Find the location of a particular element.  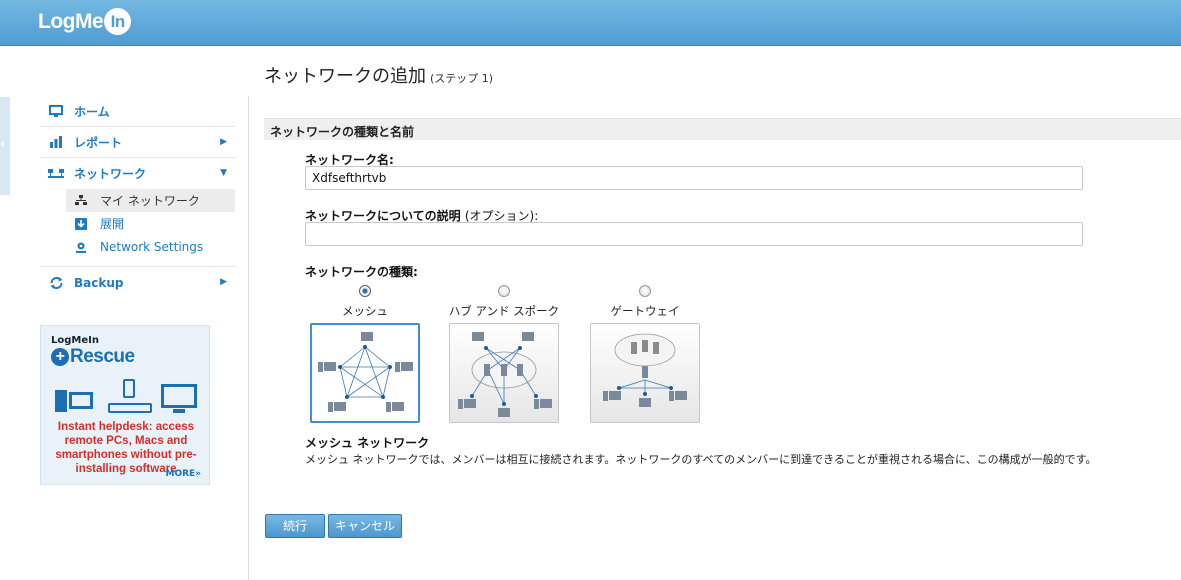

gateway-label: ゲートウェイ is located at coordinates (645, 311).